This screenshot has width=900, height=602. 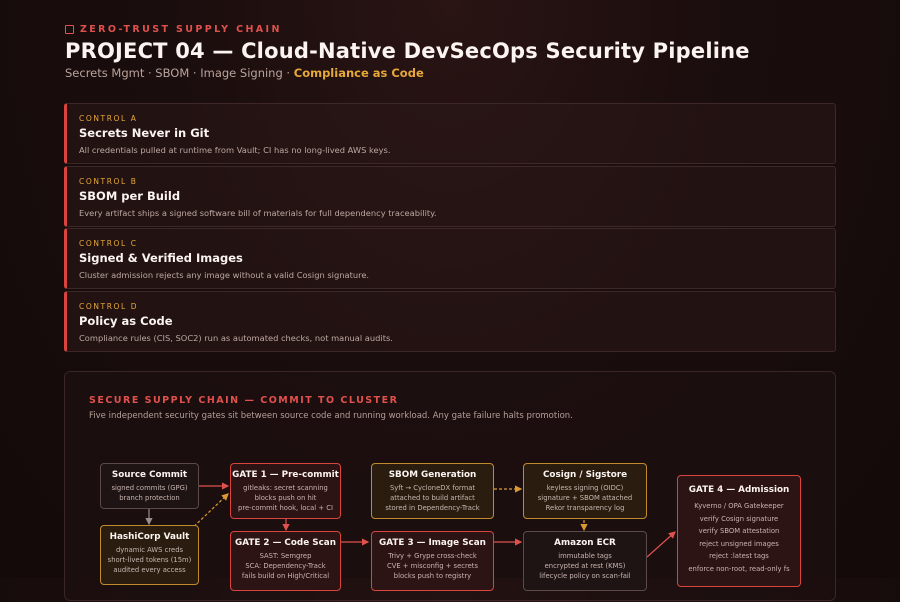 I want to click on control-tag: CONTROL C, so click(x=108, y=243).